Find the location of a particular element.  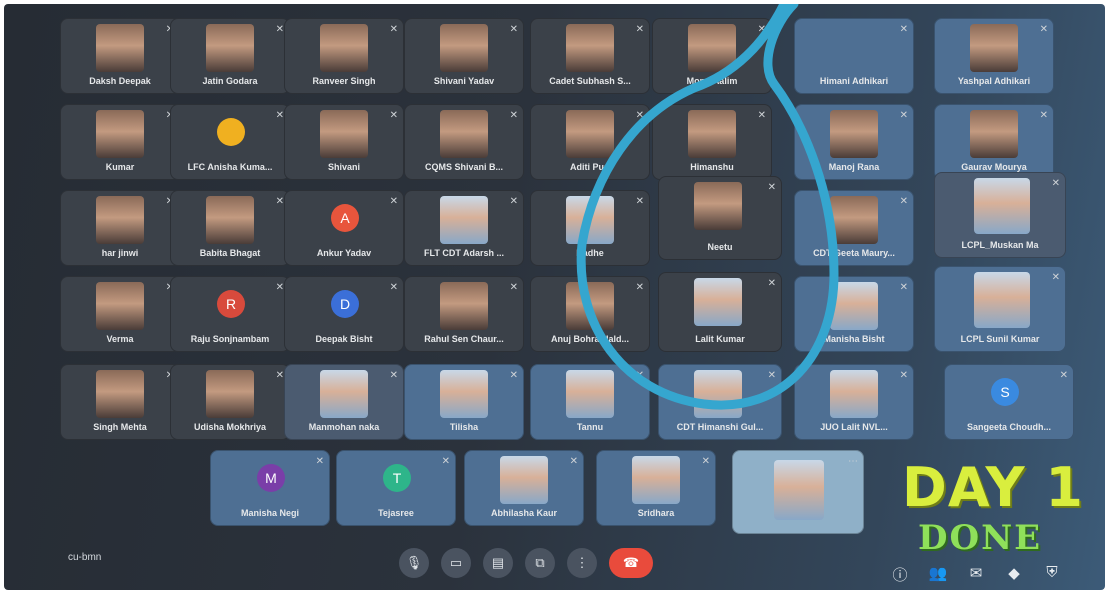

present-icon: ⧉ is located at coordinates (540, 563).